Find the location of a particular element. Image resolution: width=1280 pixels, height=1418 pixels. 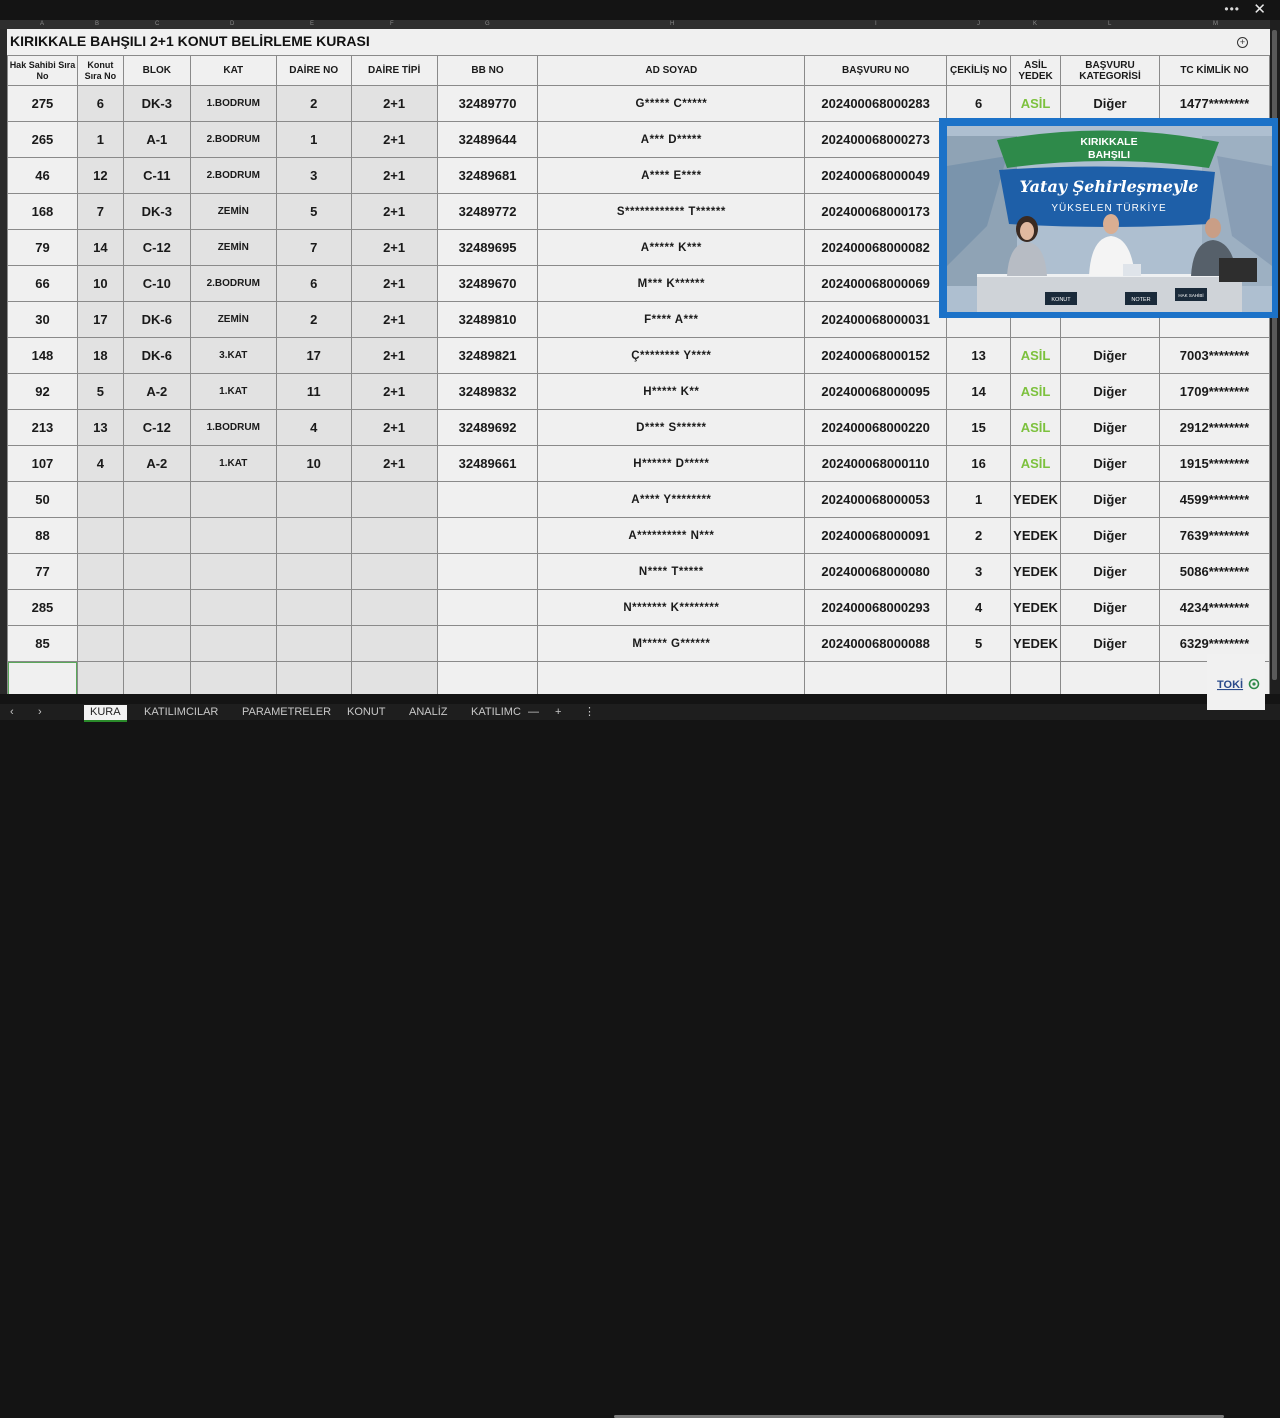

cell-bb-no: 32489695 is located at coordinates (487, 247).